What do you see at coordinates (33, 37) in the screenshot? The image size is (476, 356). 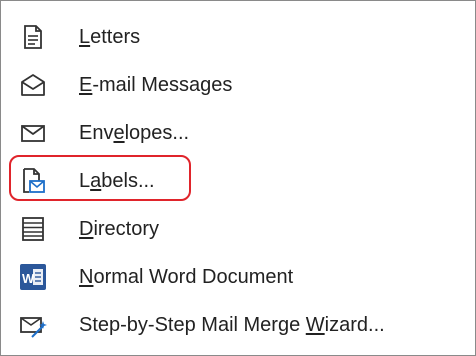 I see `letters-doc-icon` at bounding box center [33, 37].